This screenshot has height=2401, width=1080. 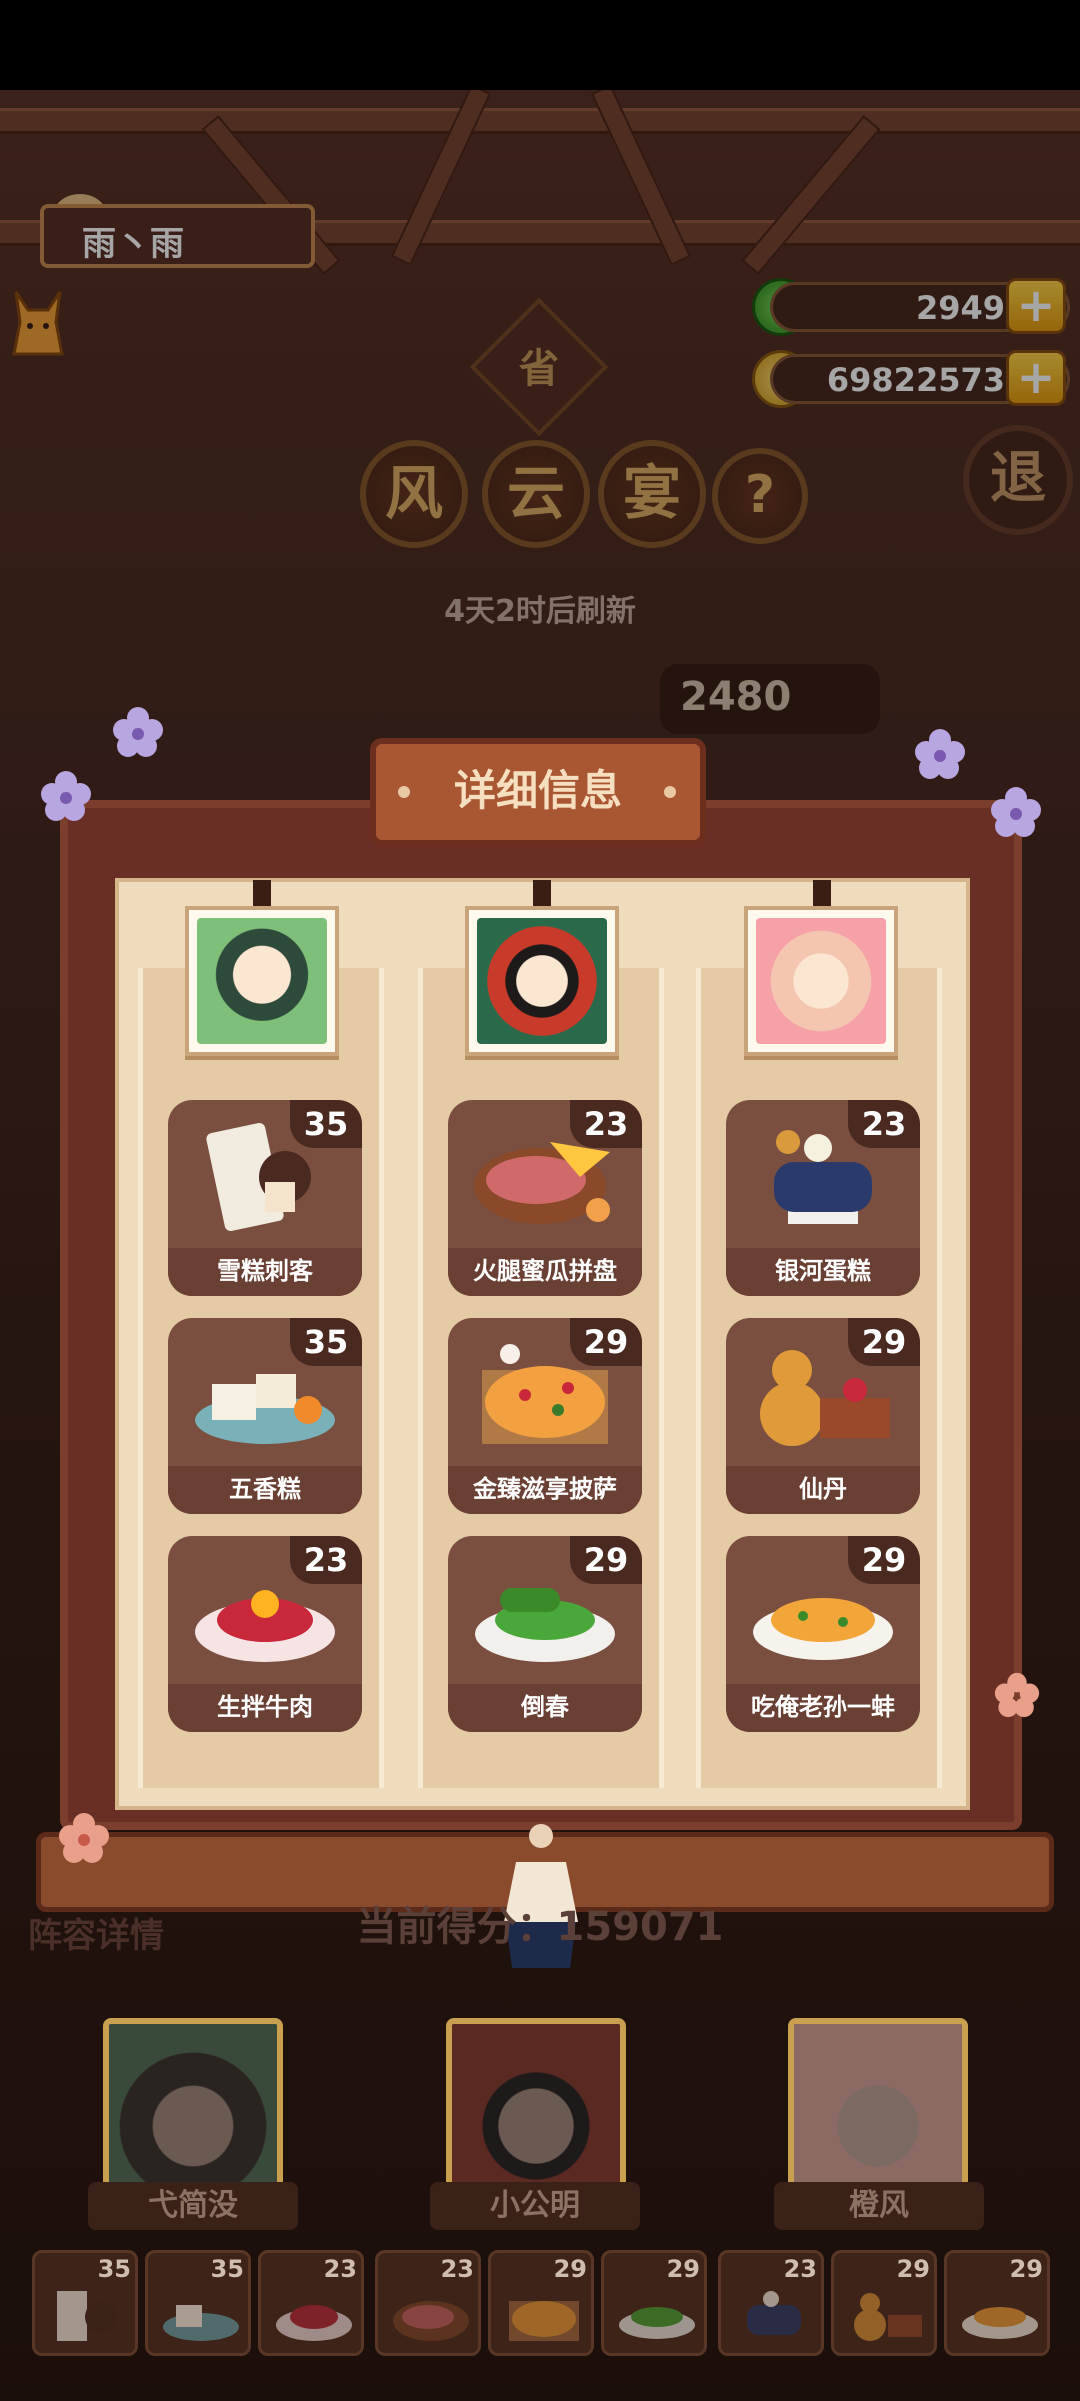 What do you see at coordinates (823, 1490) in the screenshot?
I see `dish-name: 仙丹` at bounding box center [823, 1490].